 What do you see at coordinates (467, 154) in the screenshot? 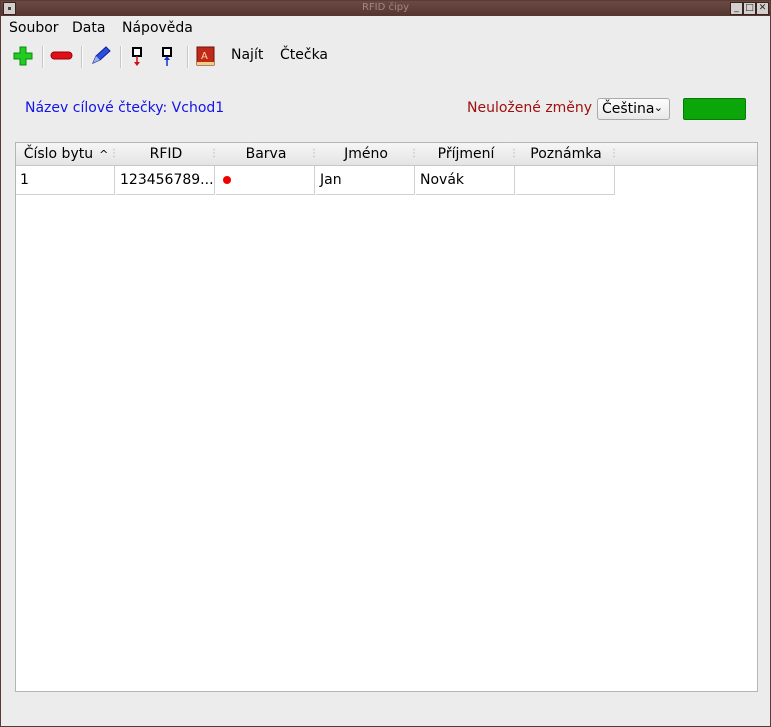
I see `column-header-last-name: Příjmení` at bounding box center [467, 154].